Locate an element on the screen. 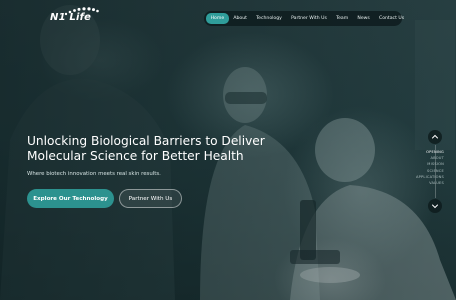  nav-item-news: News is located at coordinates (364, 18).